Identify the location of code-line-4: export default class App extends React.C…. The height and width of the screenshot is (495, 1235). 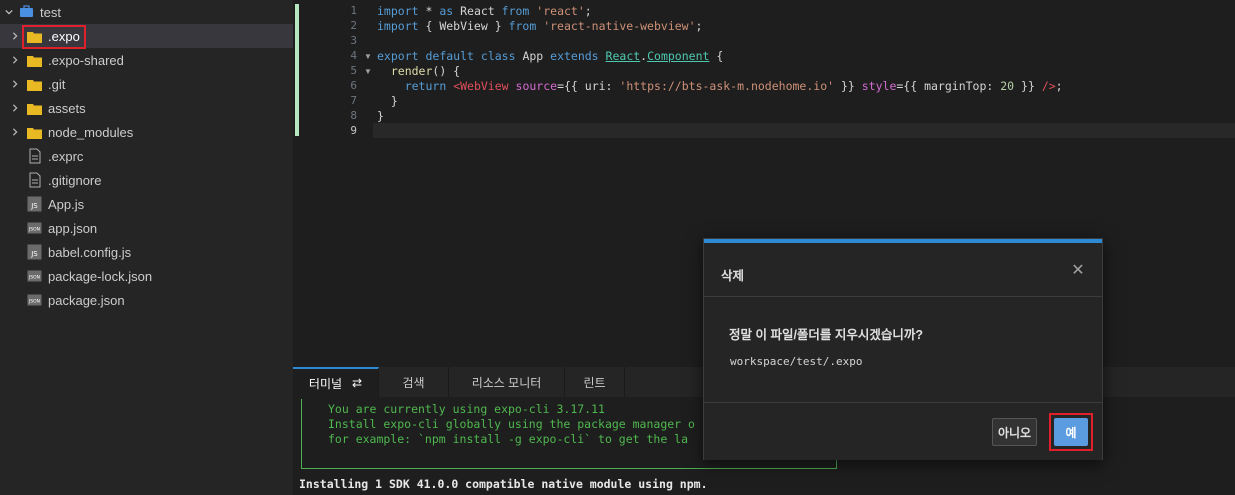
(550, 56).